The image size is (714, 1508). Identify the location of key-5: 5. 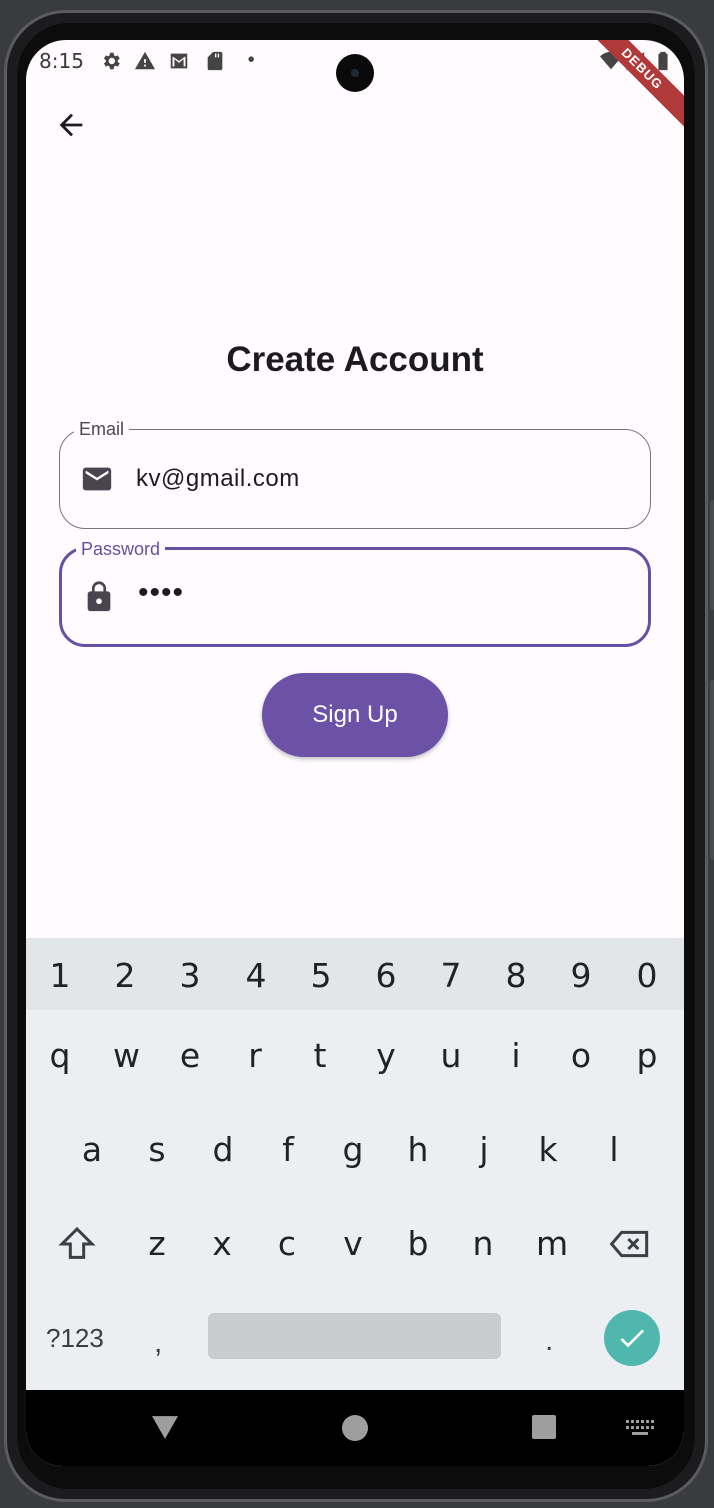
(321, 975).